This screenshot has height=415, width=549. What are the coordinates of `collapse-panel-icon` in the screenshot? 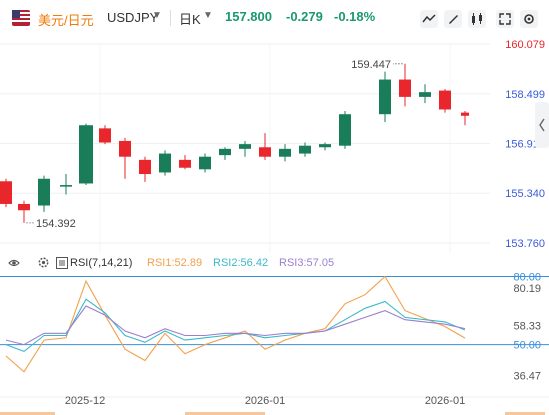 It's located at (542, 125).